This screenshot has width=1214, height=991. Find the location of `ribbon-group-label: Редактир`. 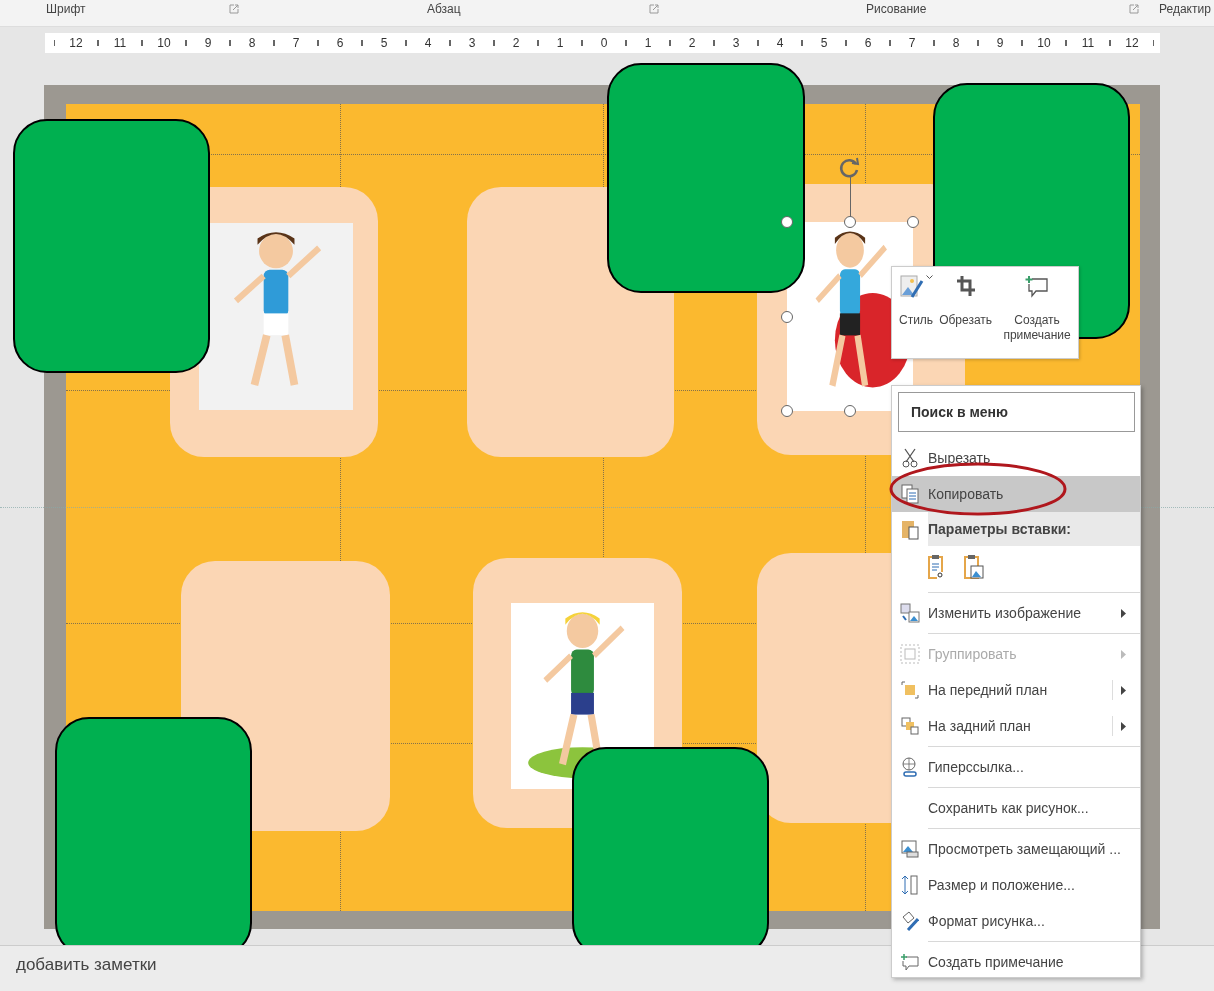

ribbon-group-label: Редактир is located at coordinates (1185, 9).